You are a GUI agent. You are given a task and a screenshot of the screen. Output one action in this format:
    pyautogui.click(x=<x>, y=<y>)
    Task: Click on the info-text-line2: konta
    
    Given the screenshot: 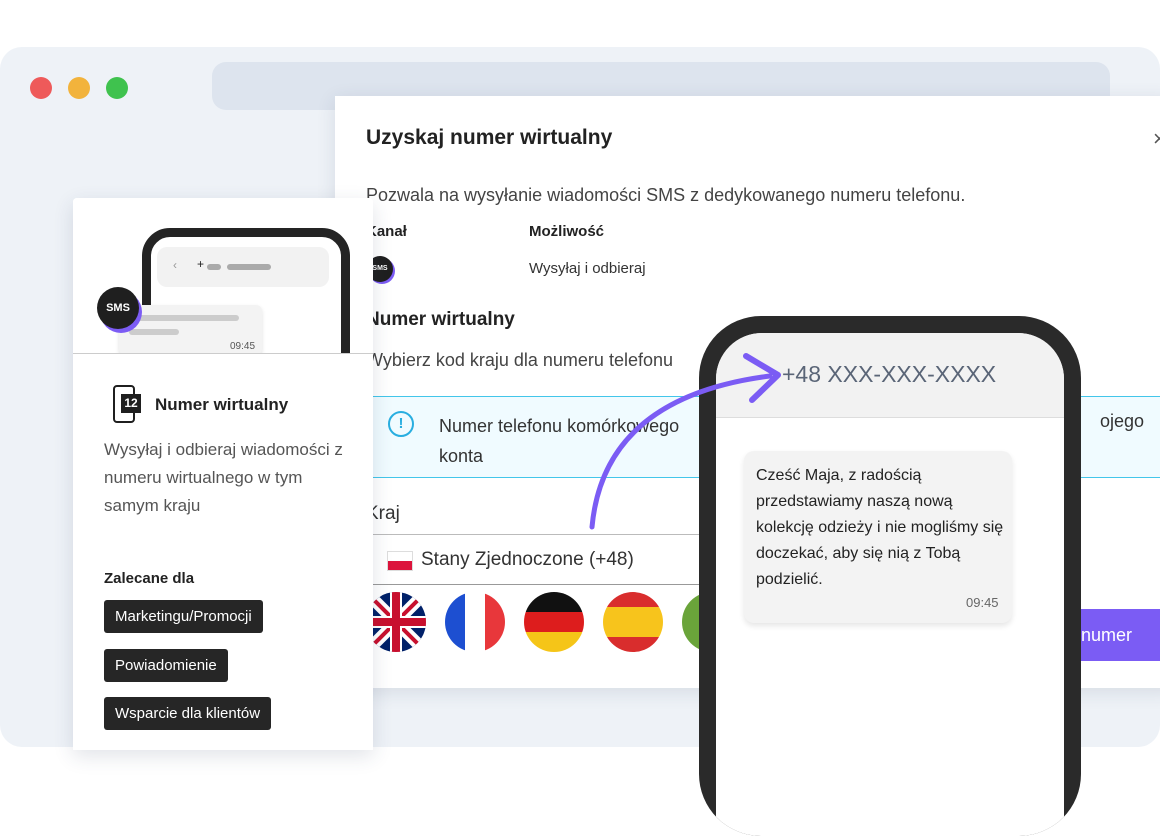 What is the action you would take?
    pyautogui.click(x=461, y=456)
    